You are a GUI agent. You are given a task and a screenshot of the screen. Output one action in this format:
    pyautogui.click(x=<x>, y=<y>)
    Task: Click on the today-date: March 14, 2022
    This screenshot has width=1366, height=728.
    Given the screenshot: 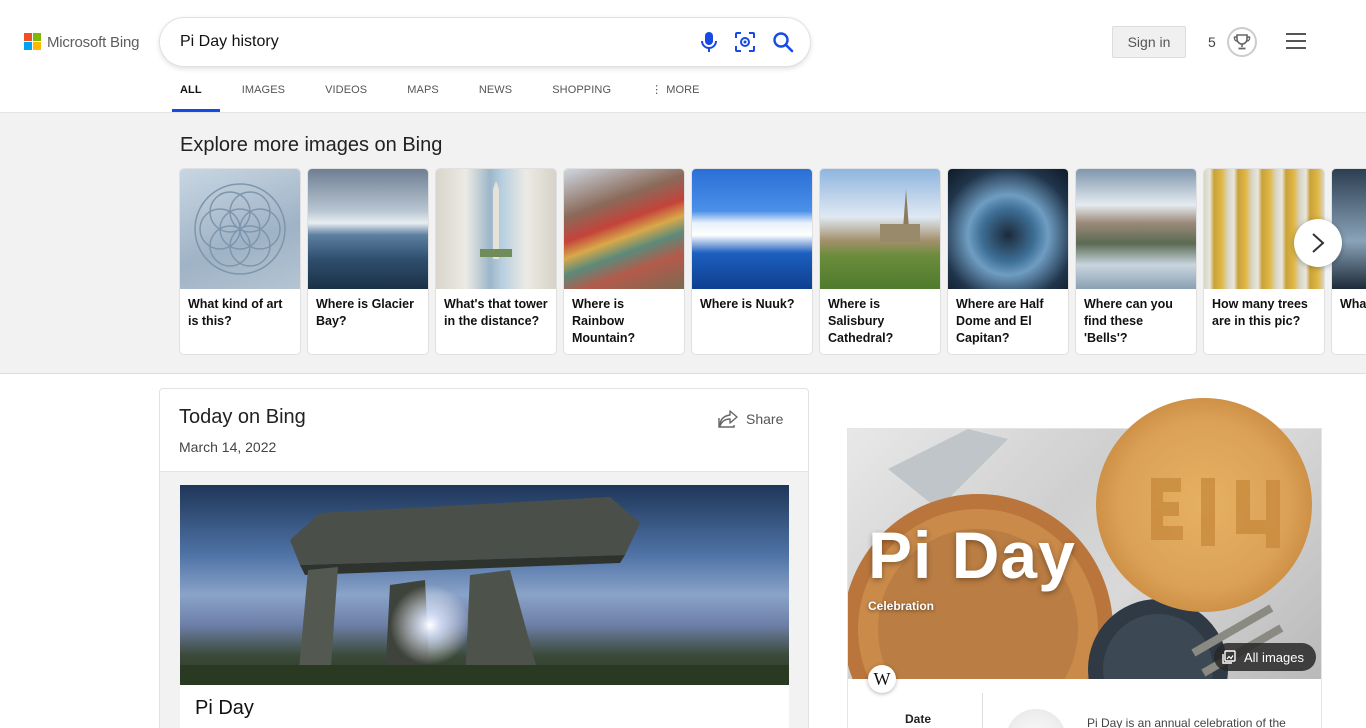 What is the action you would take?
    pyautogui.click(x=228, y=447)
    